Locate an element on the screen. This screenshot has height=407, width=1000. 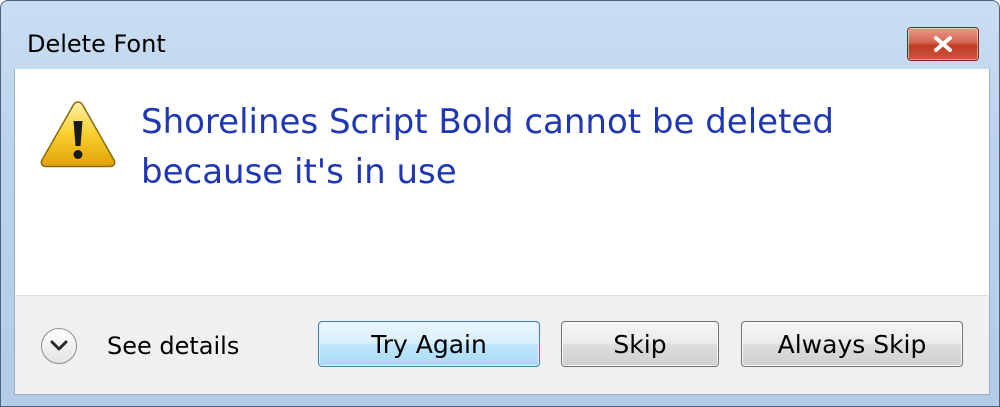
chevron-down-icon is located at coordinates (59, 346).